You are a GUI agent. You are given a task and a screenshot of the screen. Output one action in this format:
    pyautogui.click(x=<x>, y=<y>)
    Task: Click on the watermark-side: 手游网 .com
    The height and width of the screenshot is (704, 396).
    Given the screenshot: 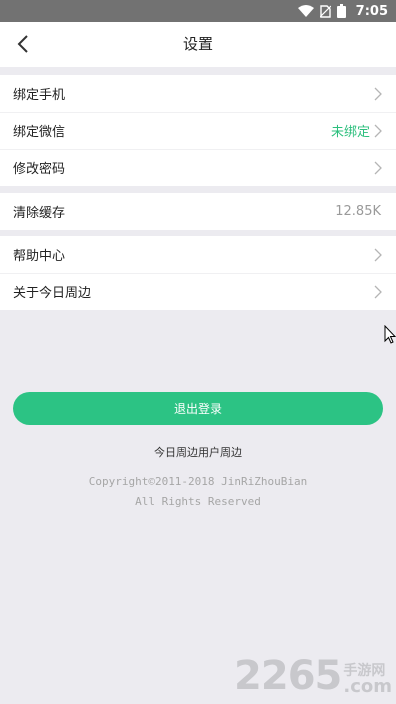 What is the action you would take?
    pyautogui.click(x=367, y=680)
    